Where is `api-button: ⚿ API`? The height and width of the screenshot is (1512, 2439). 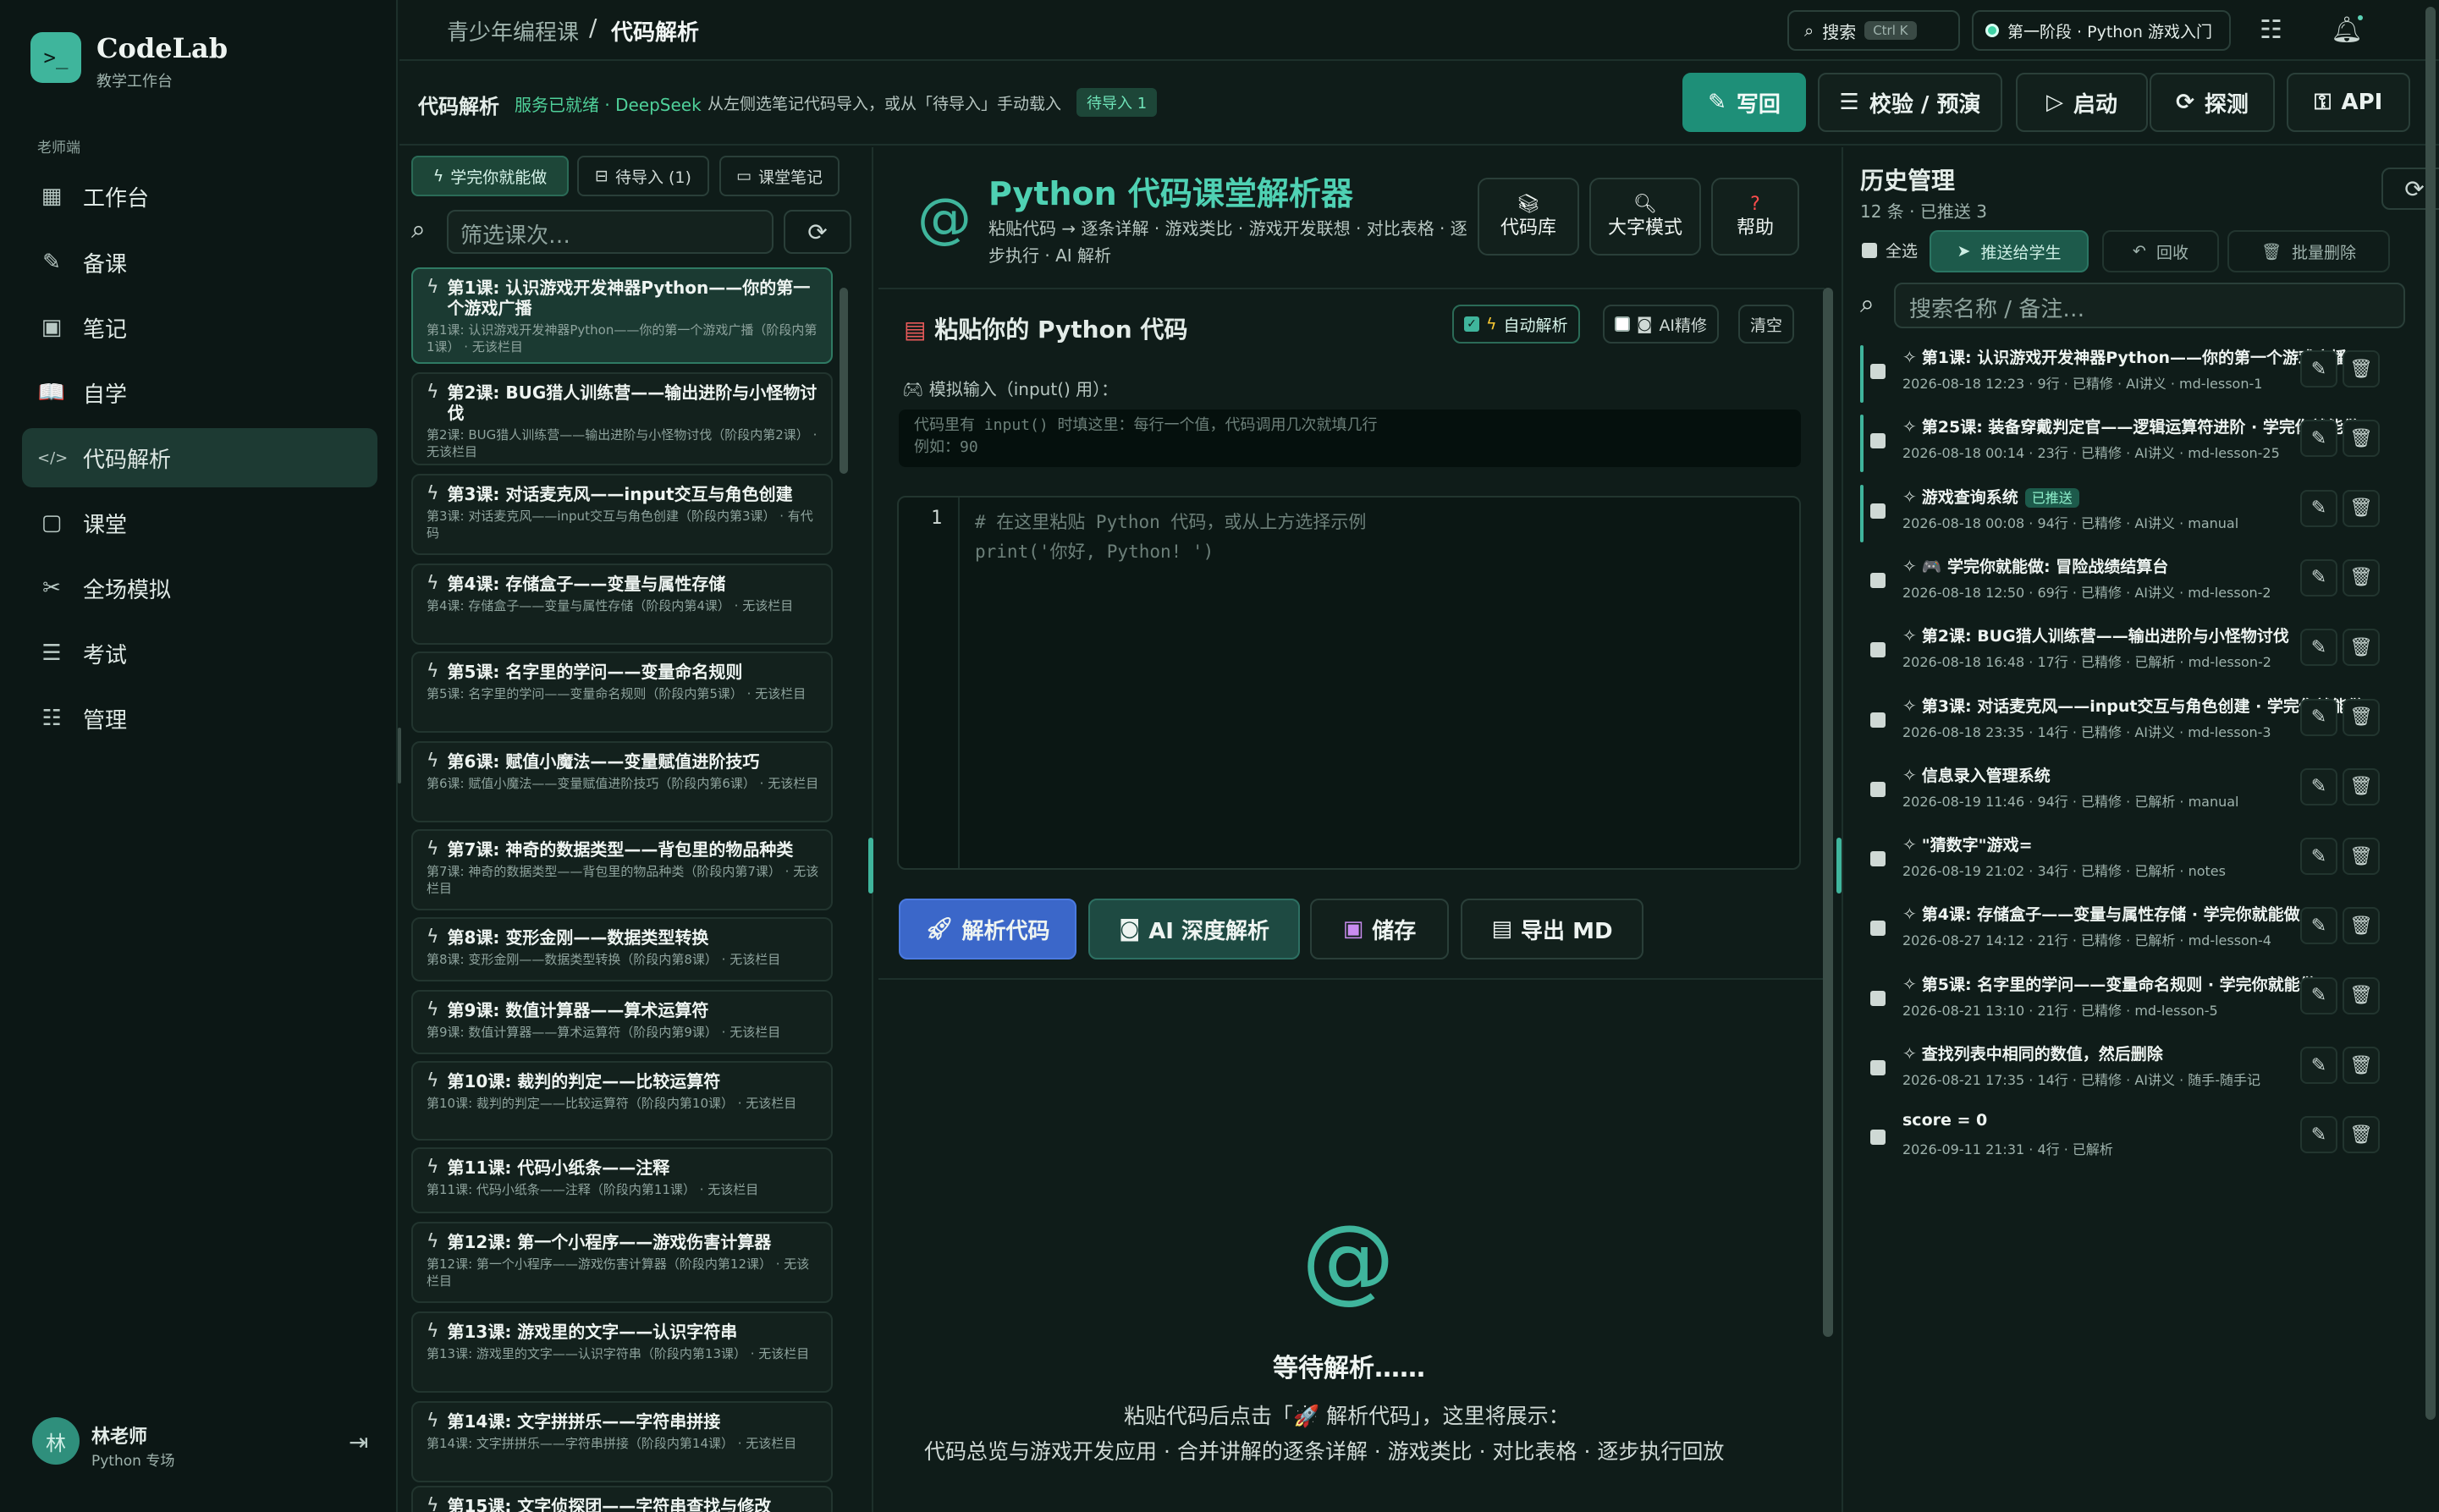 api-button: ⚿ API is located at coordinates (2348, 103).